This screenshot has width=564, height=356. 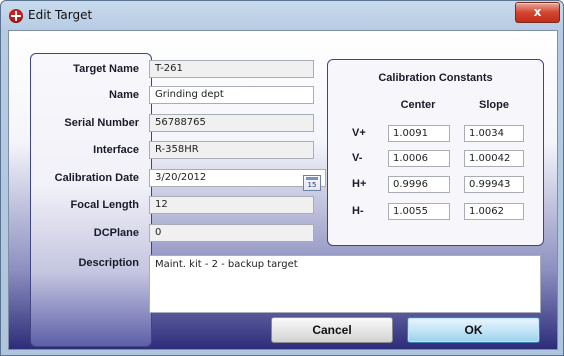 I want to click on calibration-date-label: Calibration Date, so click(x=96, y=178).